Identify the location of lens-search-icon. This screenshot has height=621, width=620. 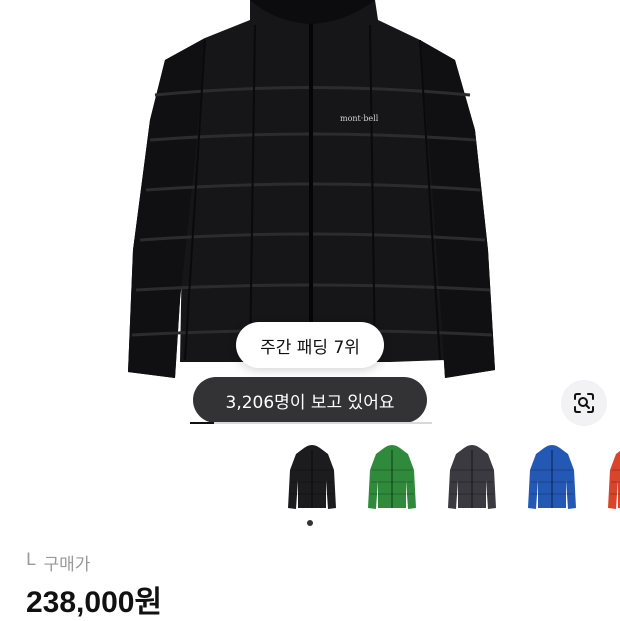
(584, 403).